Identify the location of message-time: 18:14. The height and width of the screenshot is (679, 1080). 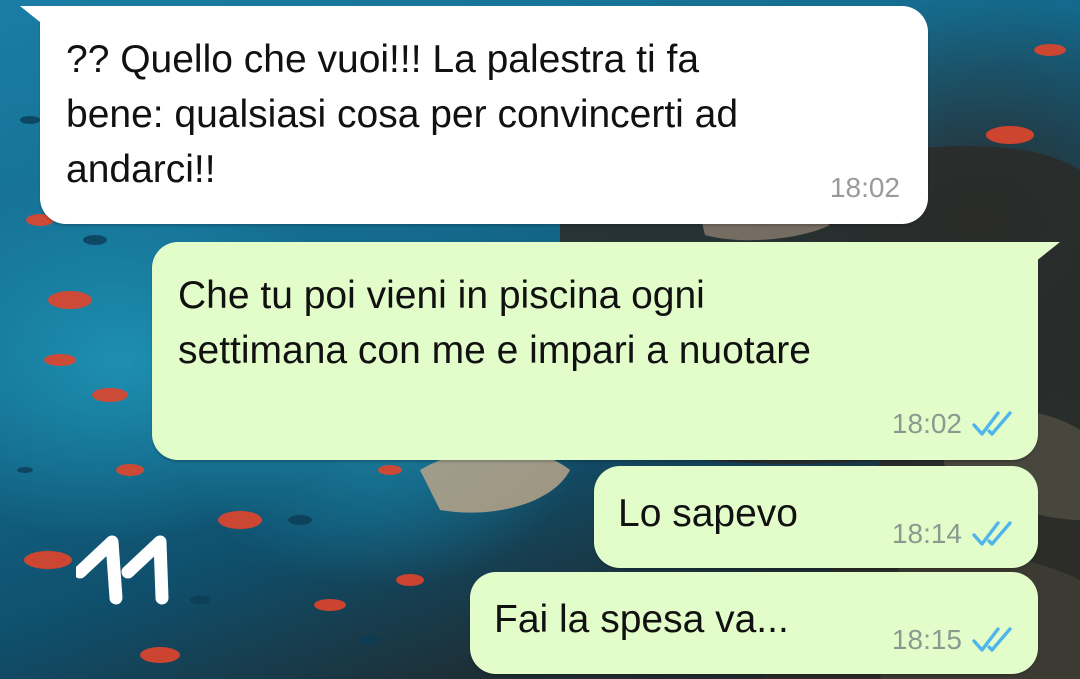
(926, 533).